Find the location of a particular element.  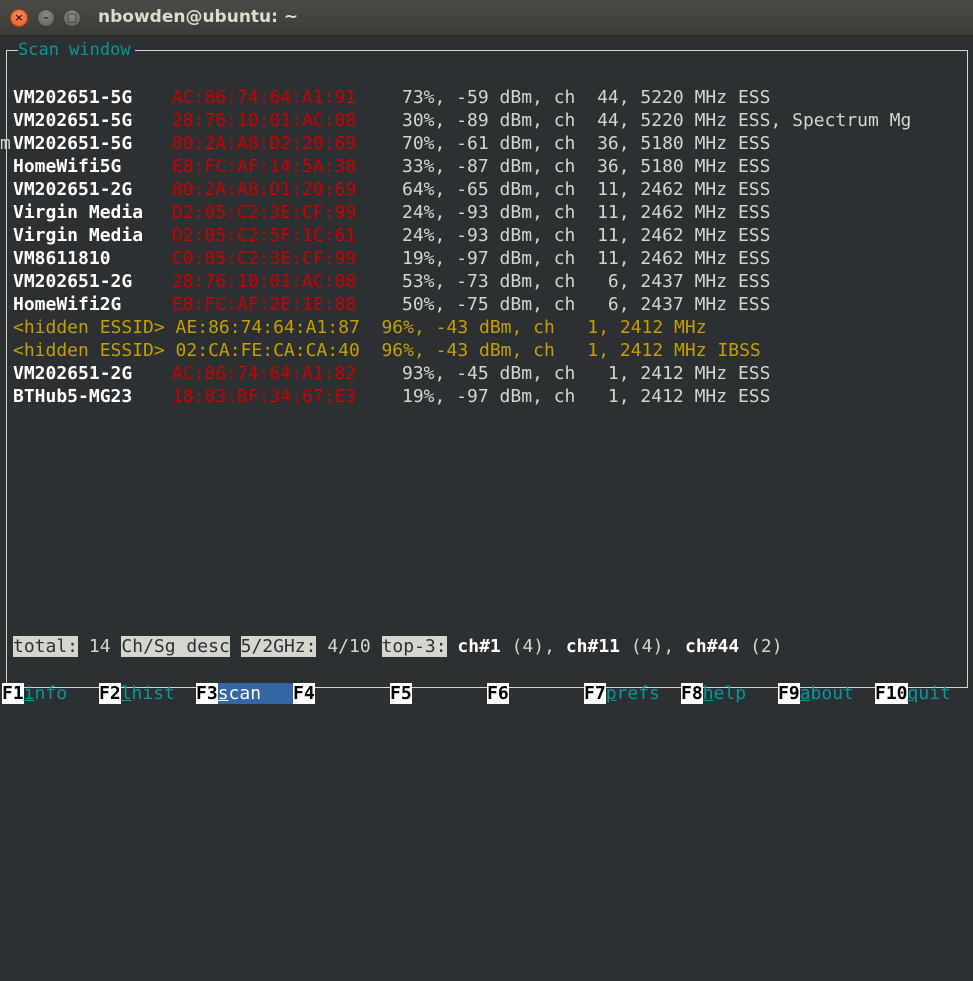

mac-address: 80:2A:A8:D2:20:69 is located at coordinates (264, 143).